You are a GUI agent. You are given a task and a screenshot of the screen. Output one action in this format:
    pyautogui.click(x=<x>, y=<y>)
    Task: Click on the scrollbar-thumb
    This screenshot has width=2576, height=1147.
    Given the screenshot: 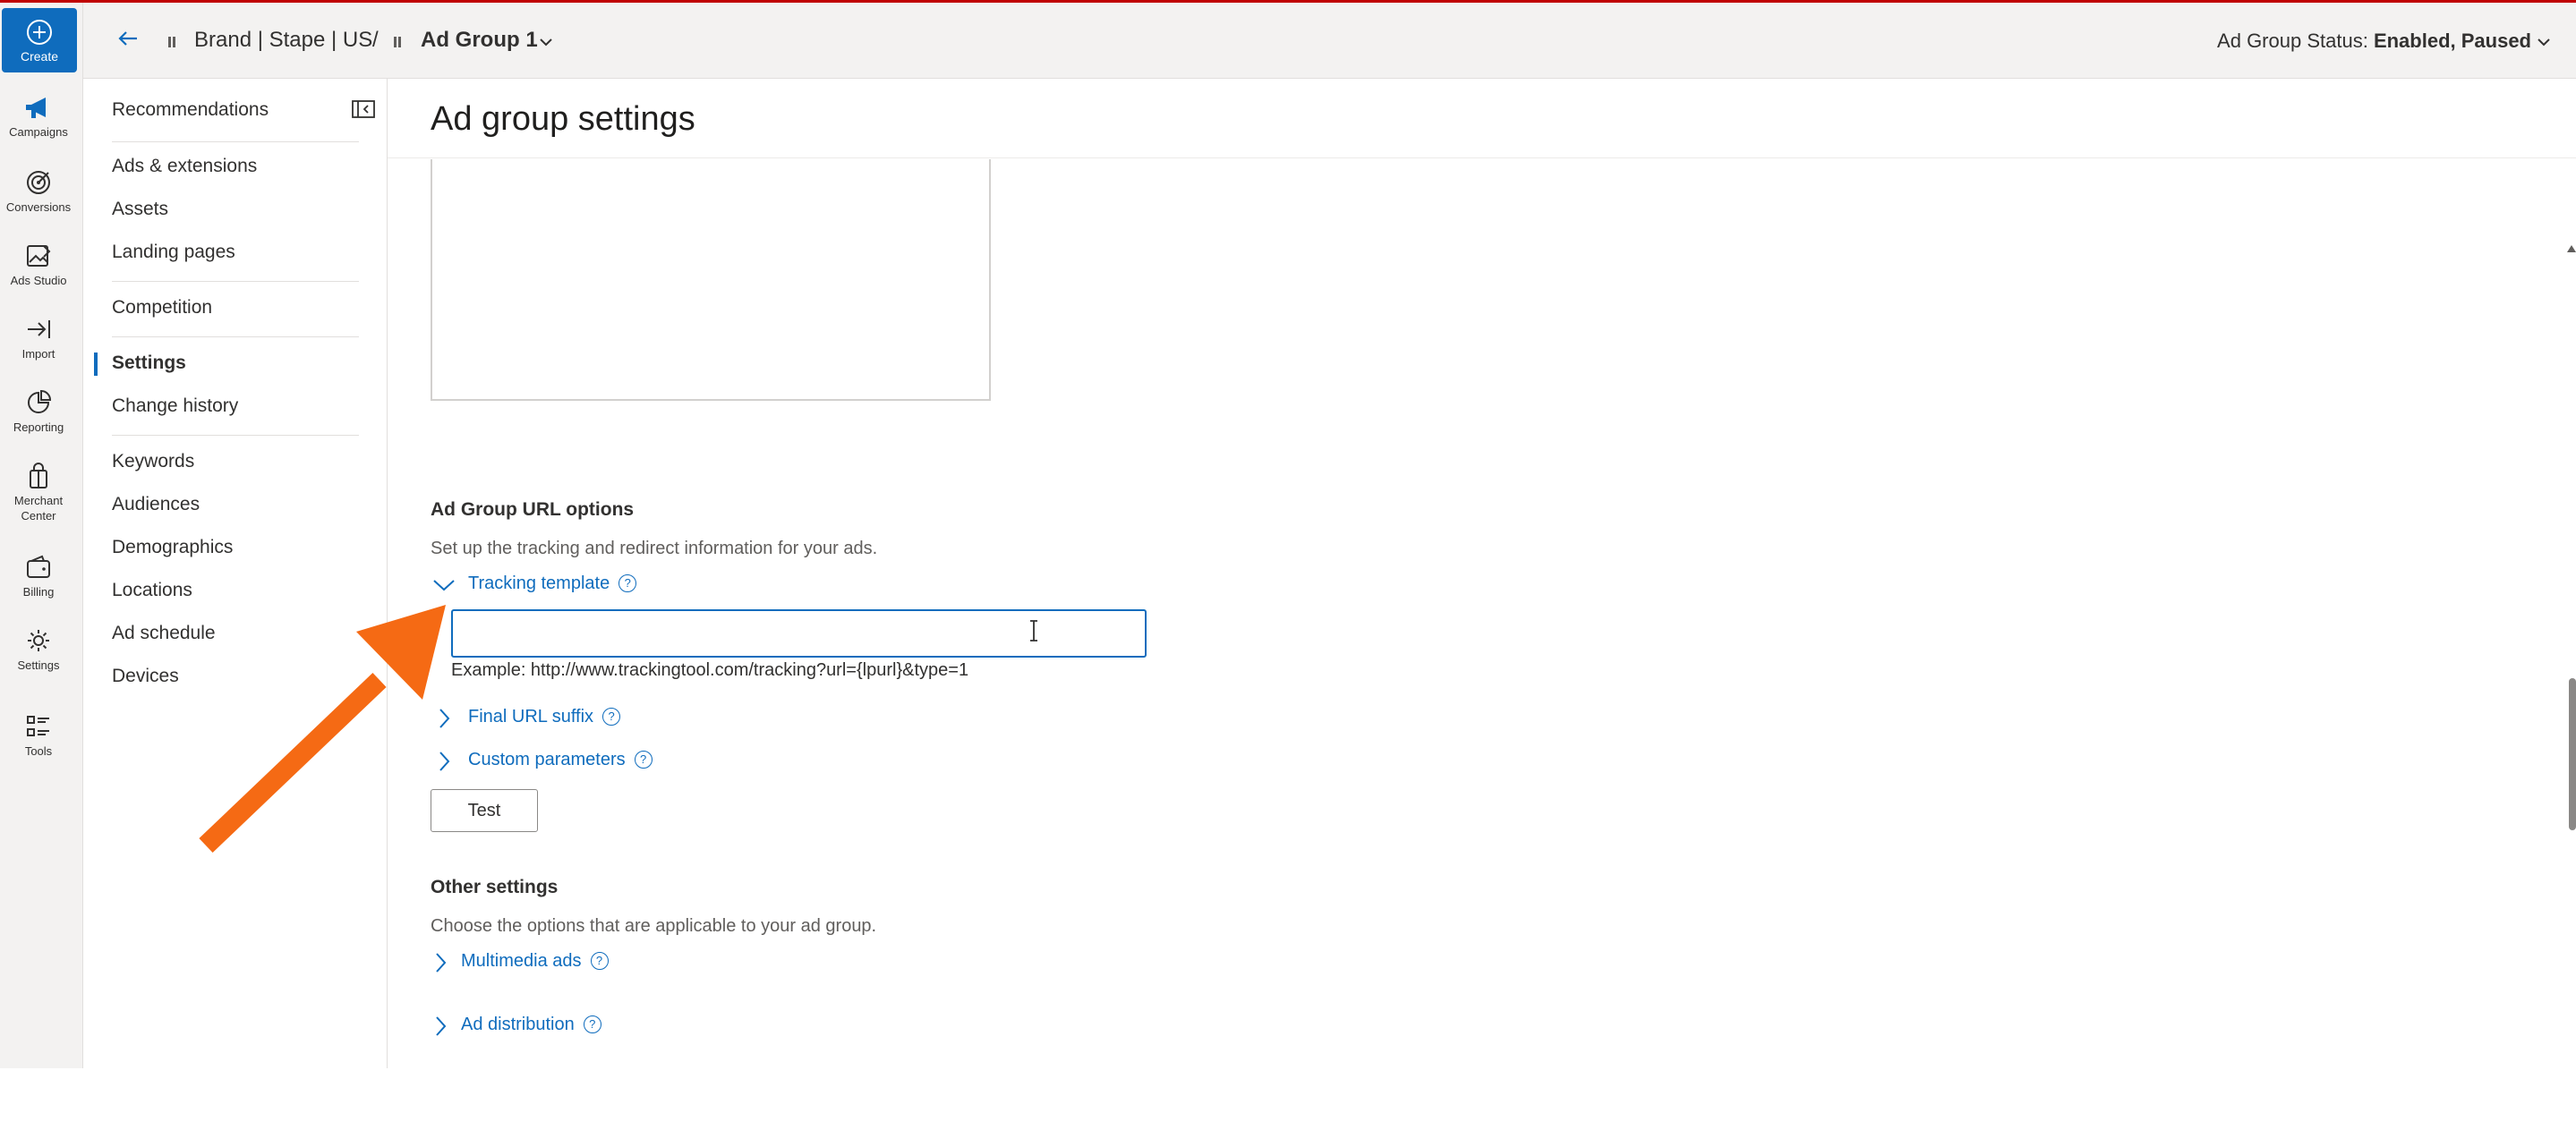 What is the action you would take?
    pyautogui.click(x=2572, y=754)
    